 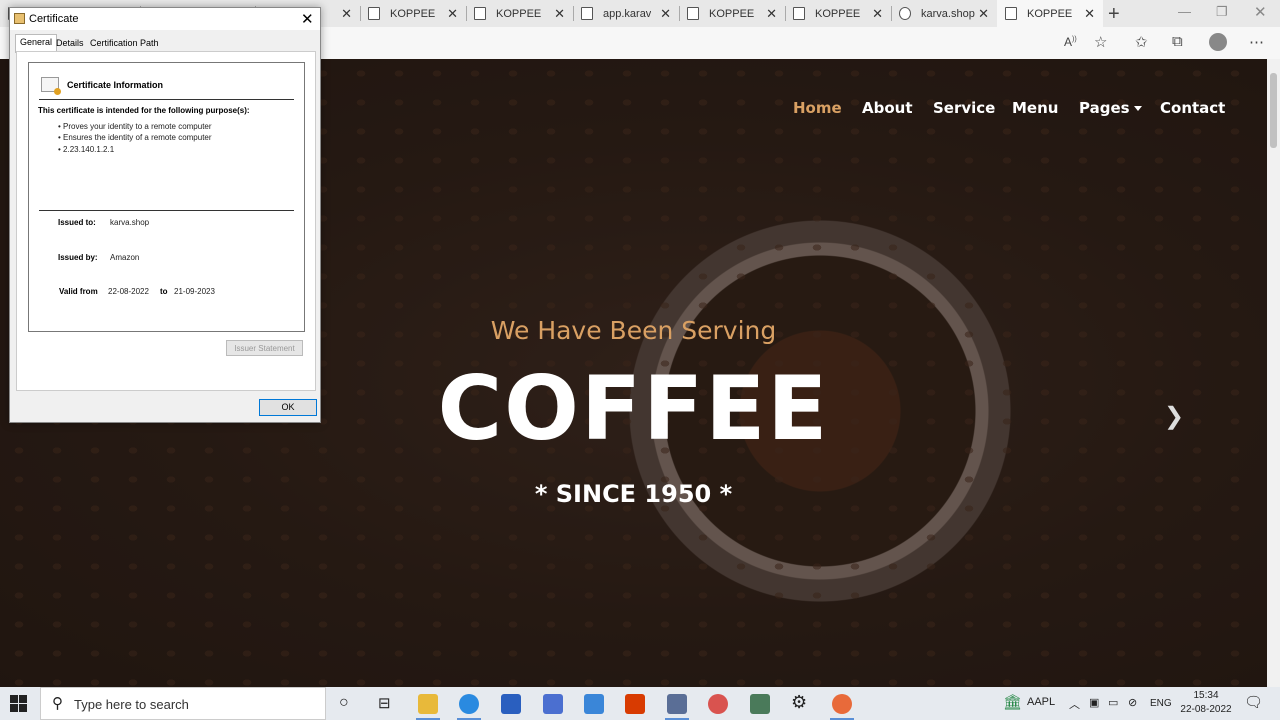 What do you see at coordinates (1260, 12) in the screenshot?
I see `window-close-icon: ✕` at bounding box center [1260, 12].